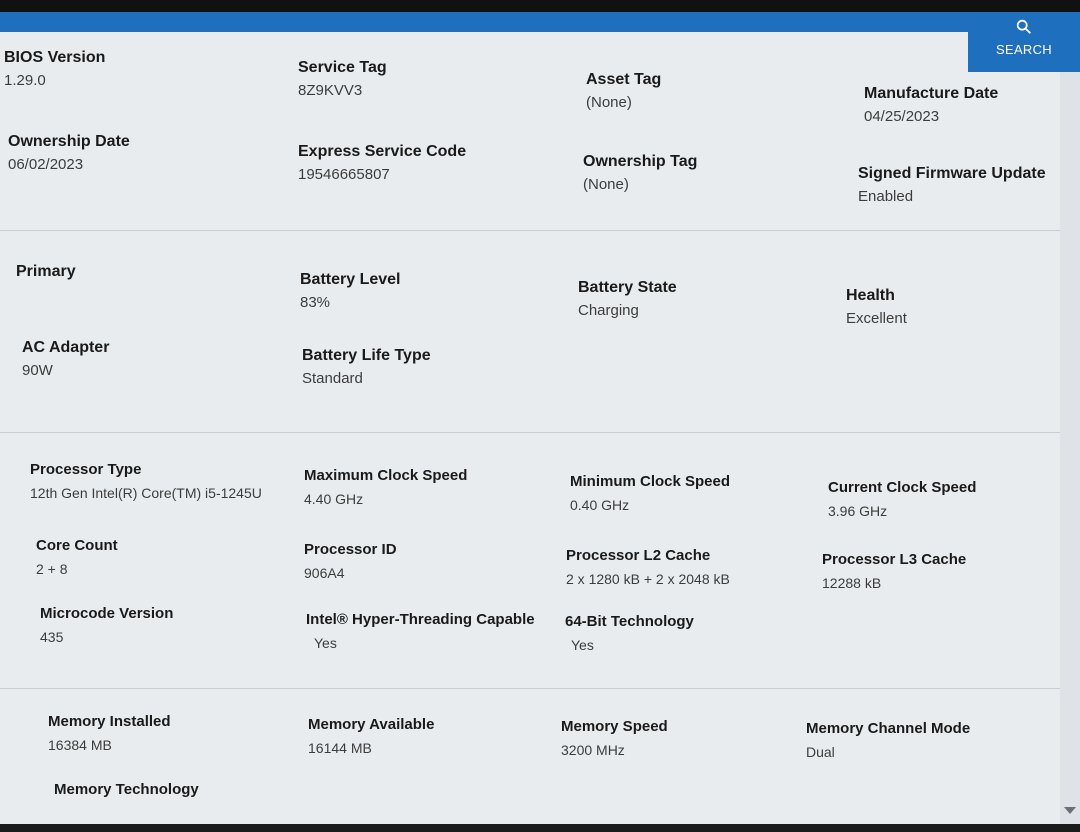 The width and height of the screenshot is (1080, 832). What do you see at coordinates (902, 487) in the screenshot?
I see `current-clock-speed-label: Current Clock Speed` at bounding box center [902, 487].